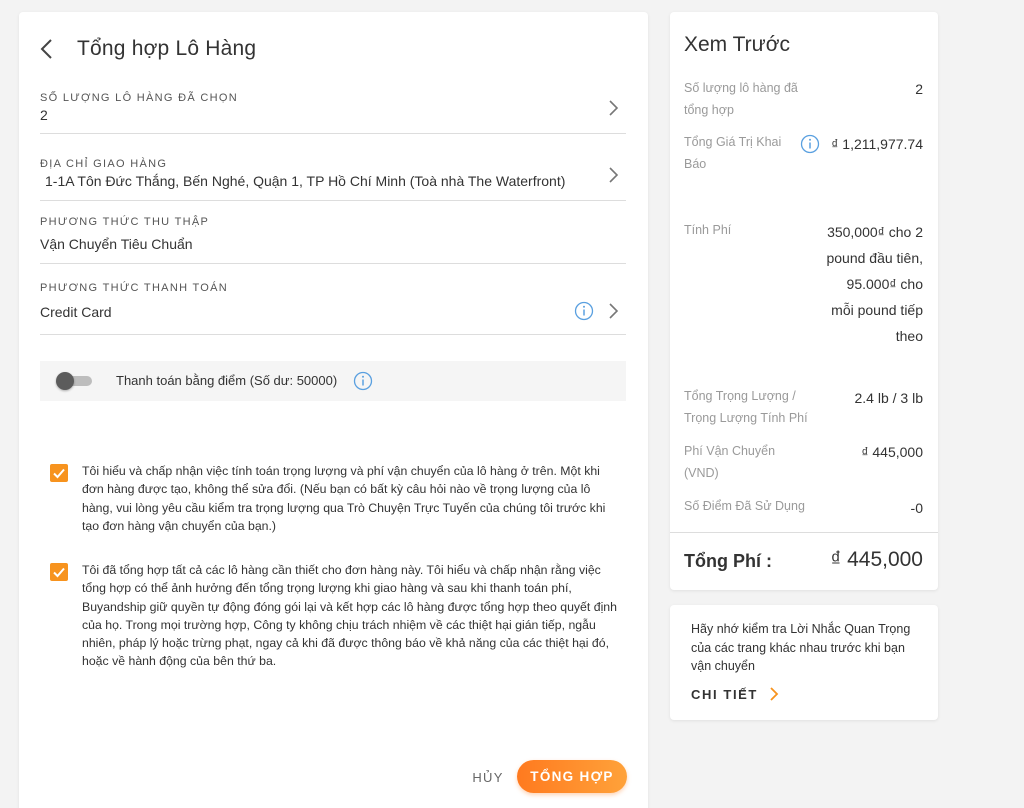 The width and height of the screenshot is (1024, 808). I want to click on collection-method-label: PHƯƠNG THỨC THU THẬP, so click(125, 222).